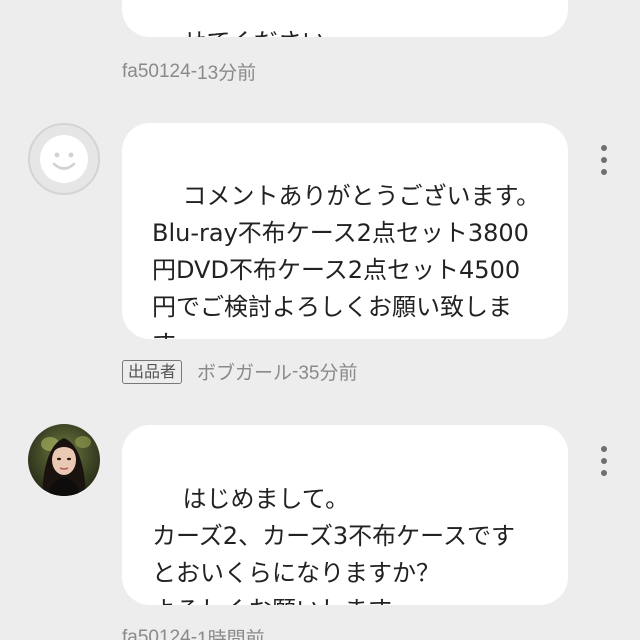  I want to click on smiley-face-icon, so click(64, 159).